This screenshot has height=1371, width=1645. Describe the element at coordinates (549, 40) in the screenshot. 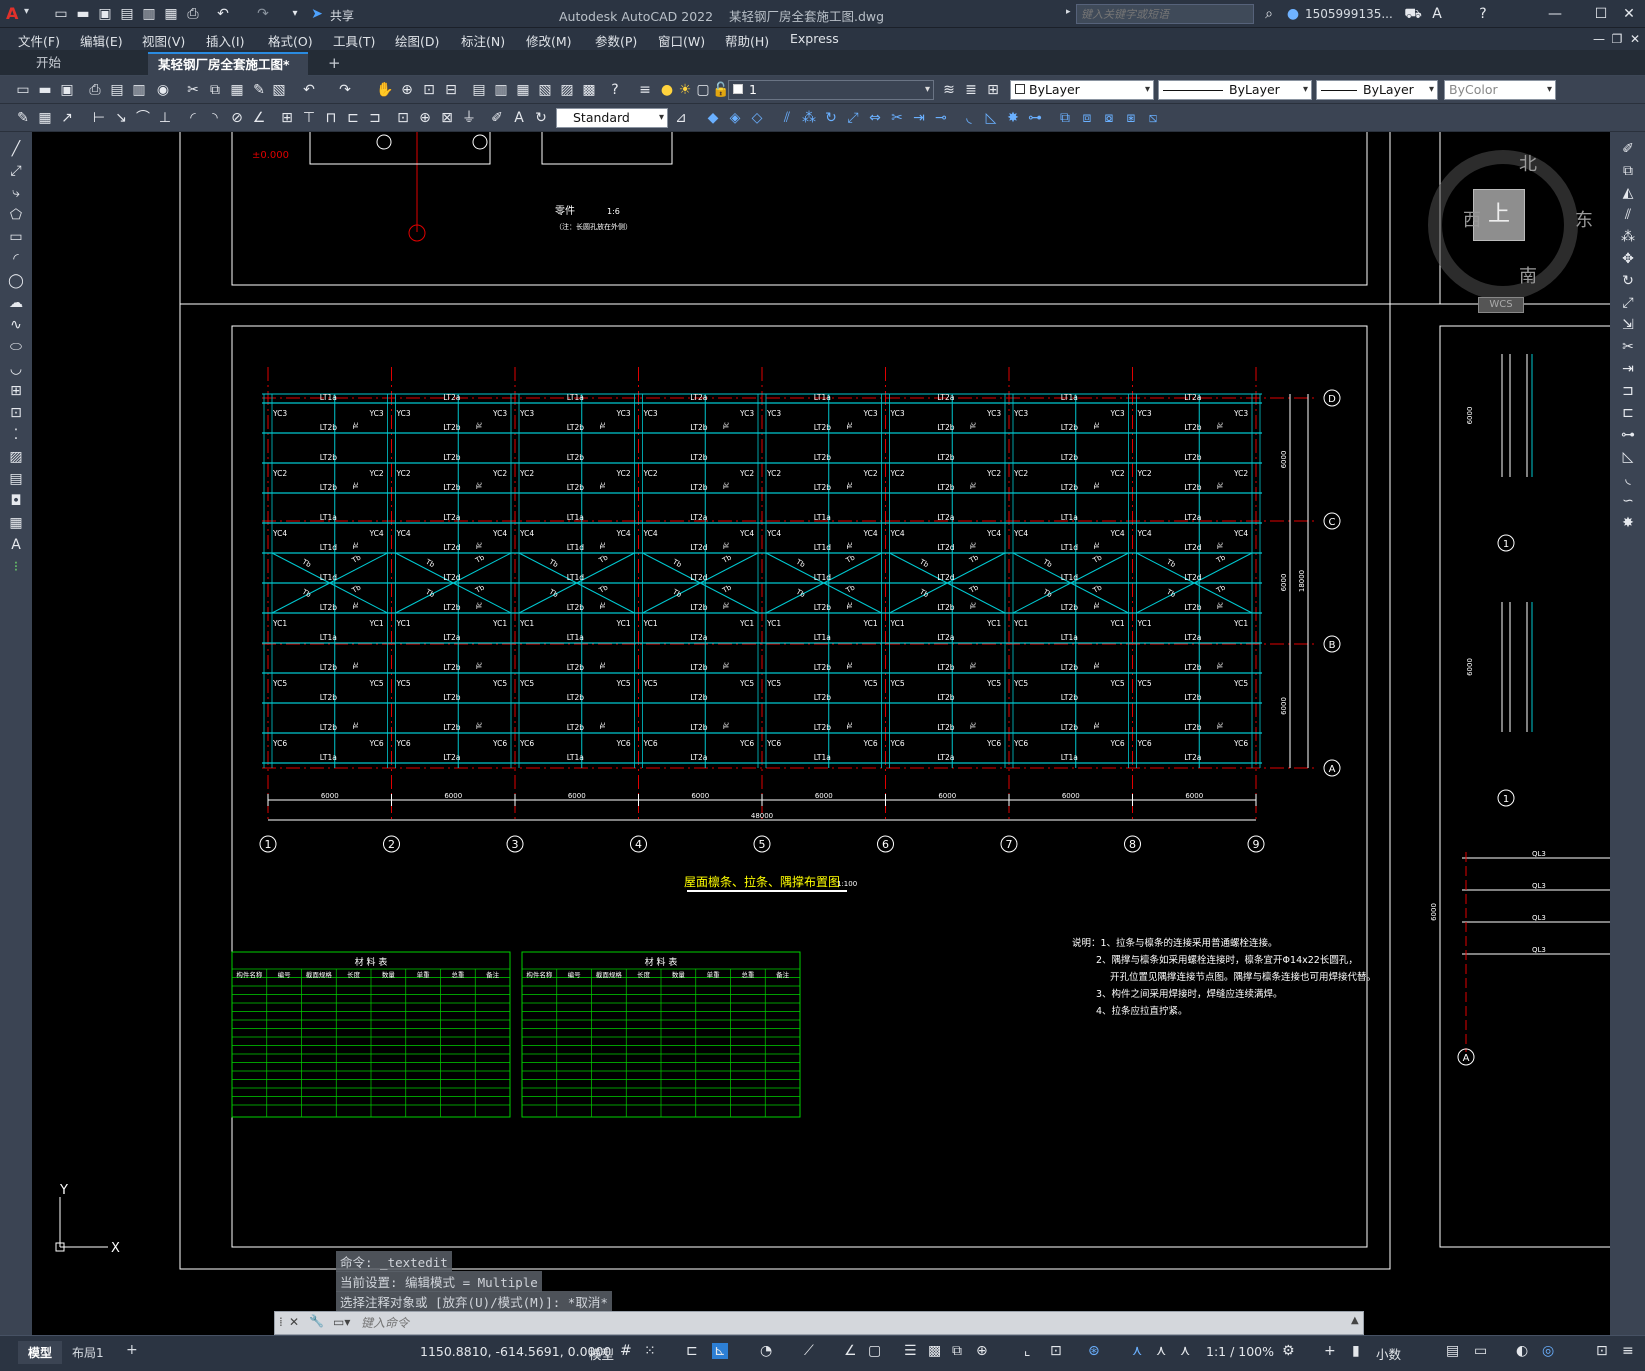

I see `menu-modify: 修改(M)` at that location.